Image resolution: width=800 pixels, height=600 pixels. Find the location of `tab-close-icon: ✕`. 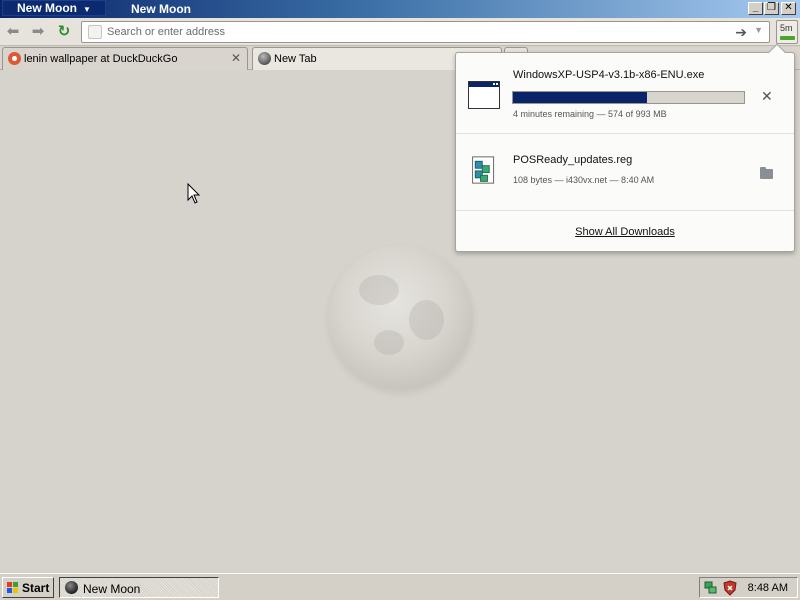

tab-close-icon: ✕ is located at coordinates (236, 58).